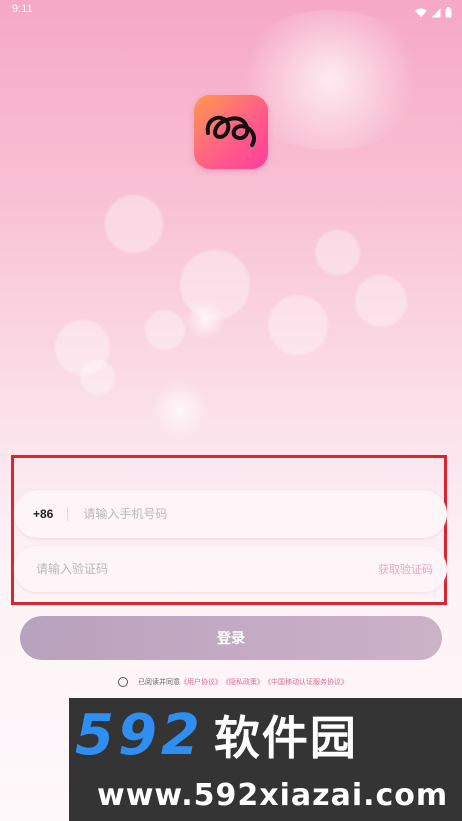 The image size is (462, 821). Describe the element at coordinates (139, 735) in the screenshot. I see `watermark-brand-number: 592` at that location.